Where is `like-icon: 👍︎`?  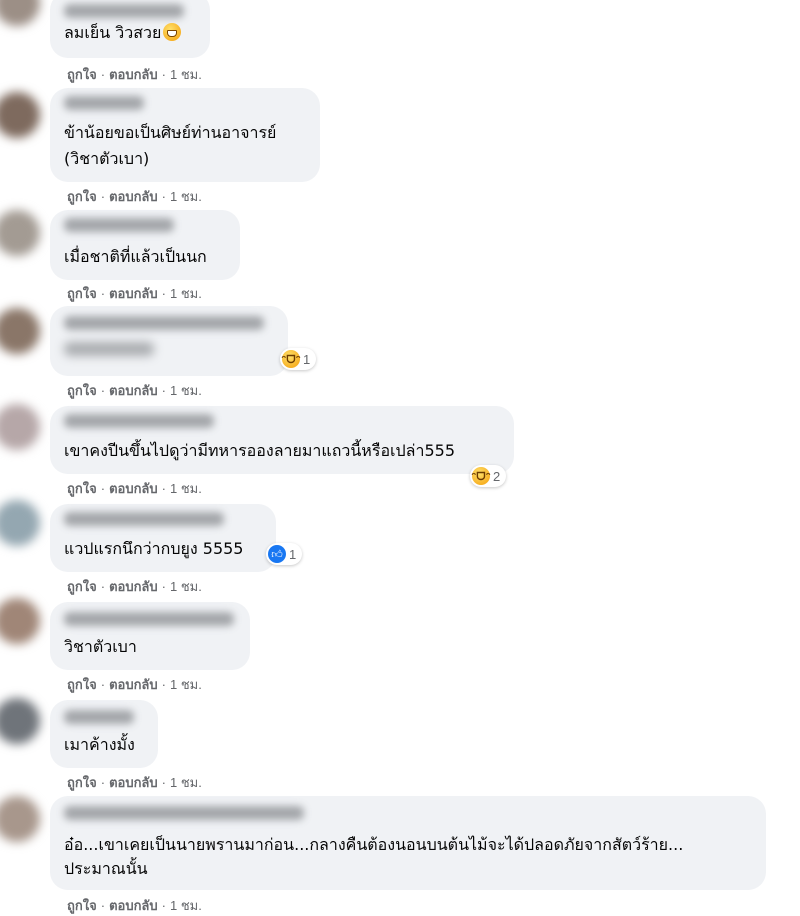
like-icon: 👍︎ is located at coordinates (277, 554).